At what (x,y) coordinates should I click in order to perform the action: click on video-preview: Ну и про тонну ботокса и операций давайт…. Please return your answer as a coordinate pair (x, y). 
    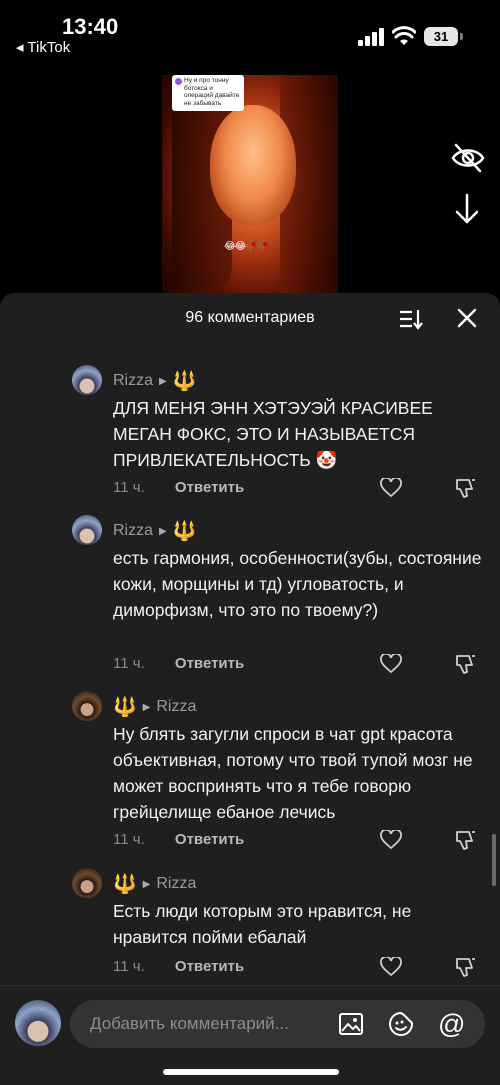
    Looking at the image, I should click on (250, 190).